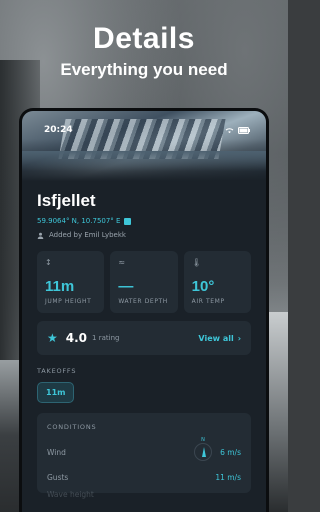 The image size is (320, 512). Describe the element at coordinates (58, 477) in the screenshot. I see `condition-key: Gusts` at that location.